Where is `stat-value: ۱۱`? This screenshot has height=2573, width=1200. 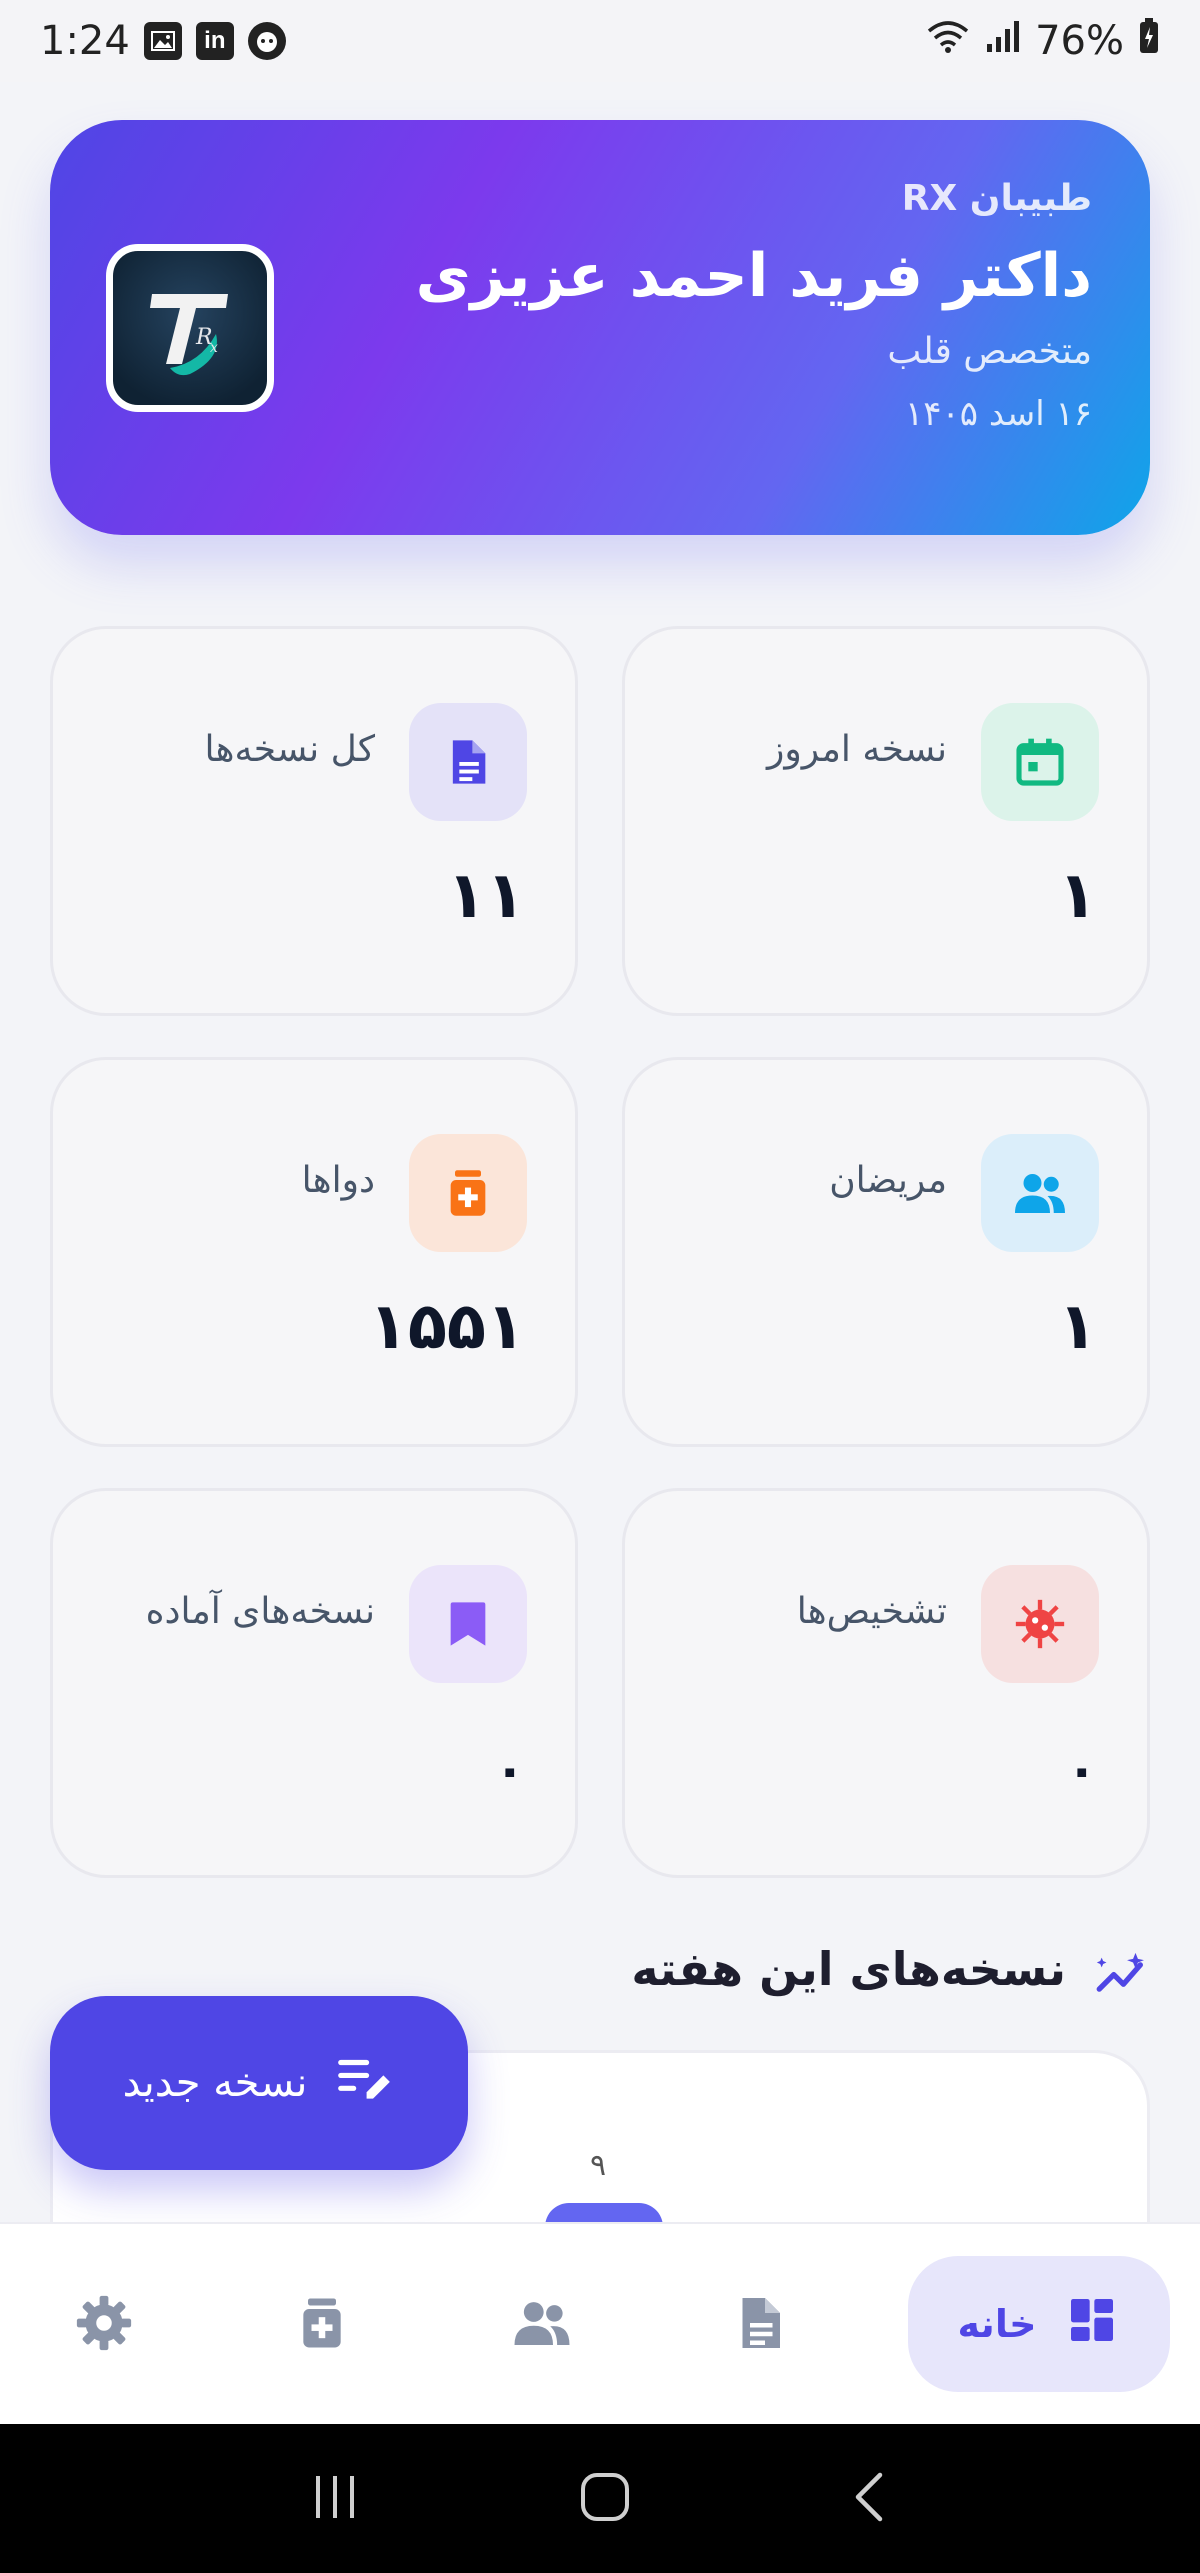 stat-value: ۱۱ is located at coordinates (485, 896).